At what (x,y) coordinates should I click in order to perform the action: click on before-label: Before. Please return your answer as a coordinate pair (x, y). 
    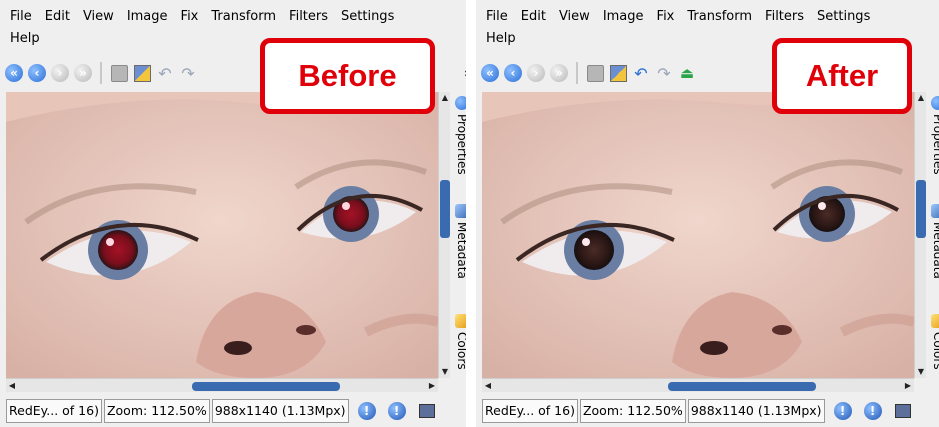
    Looking at the image, I should click on (347, 76).